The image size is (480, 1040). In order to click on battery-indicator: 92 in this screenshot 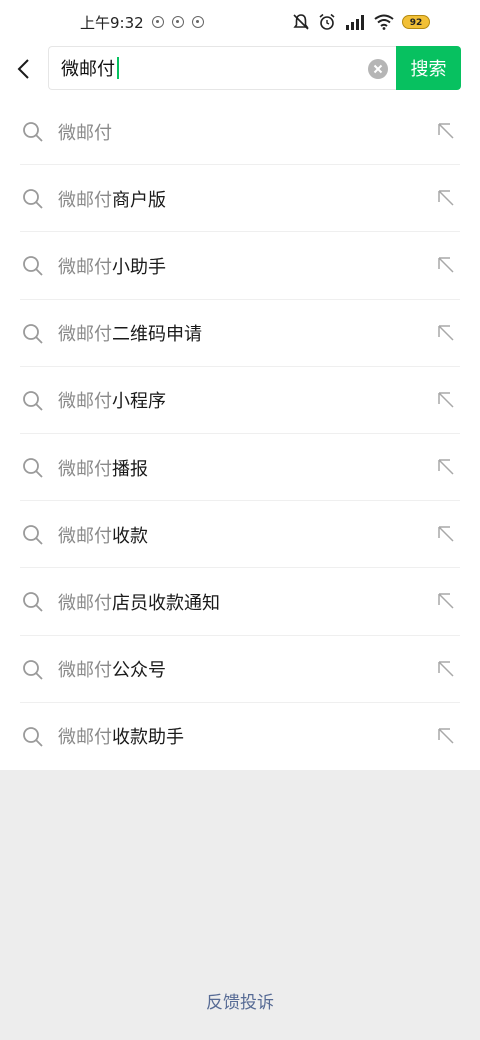, I will do `click(416, 22)`.